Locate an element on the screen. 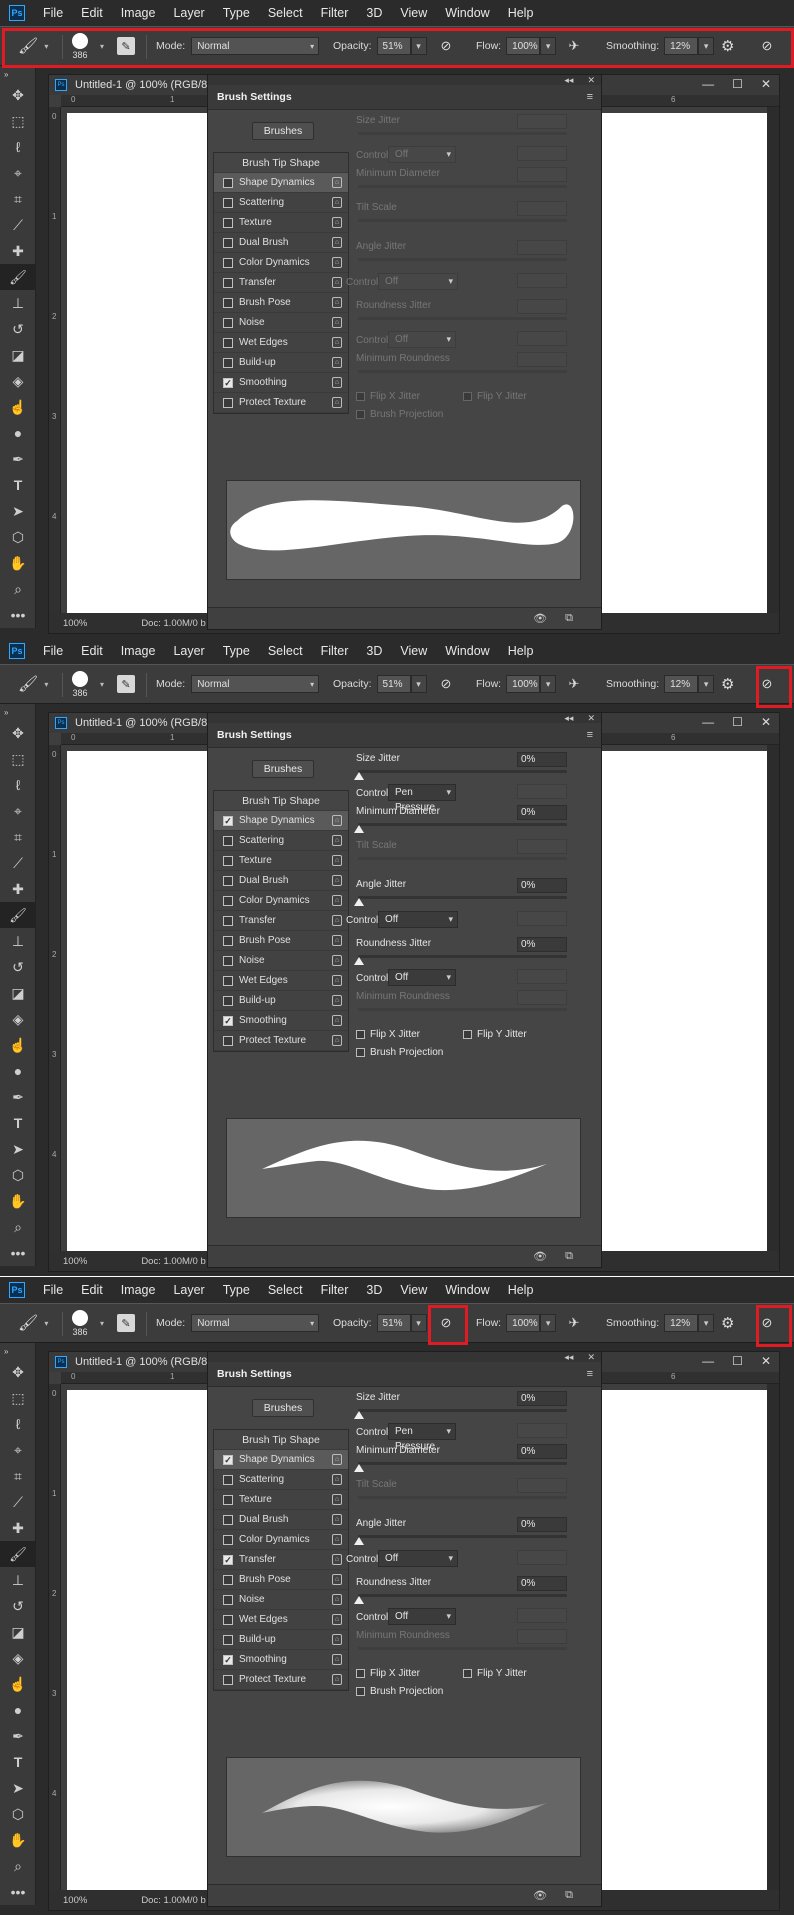  smoothing-input: 12% is located at coordinates (681, 684).